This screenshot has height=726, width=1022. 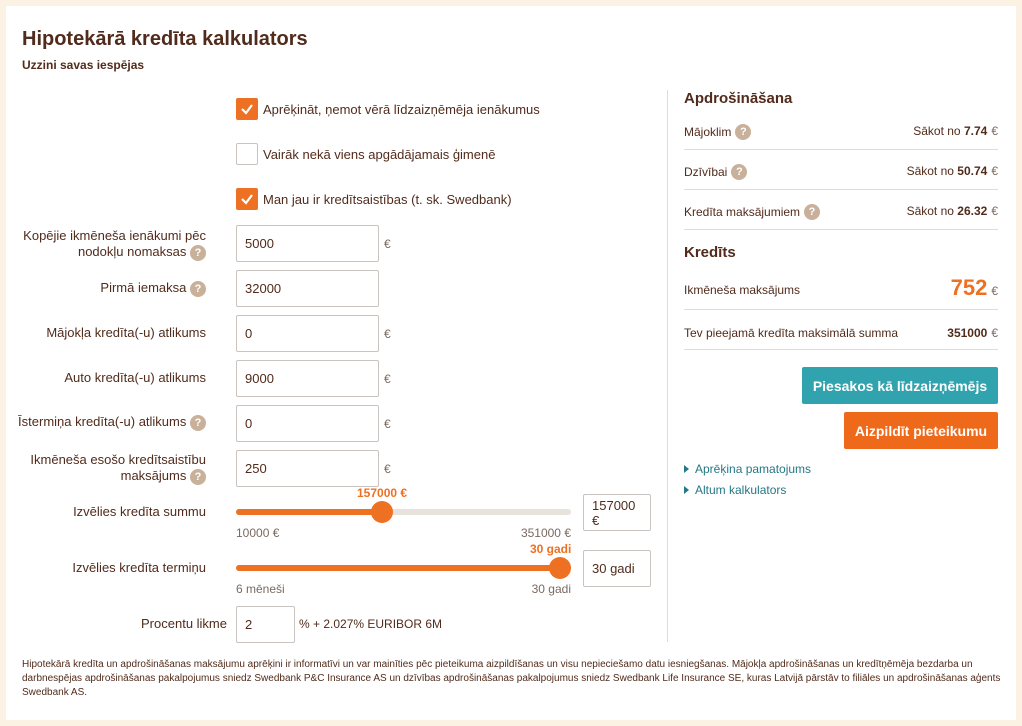 What do you see at coordinates (307, 243) in the screenshot?
I see `income-input: 5000` at bounding box center [307, 243].